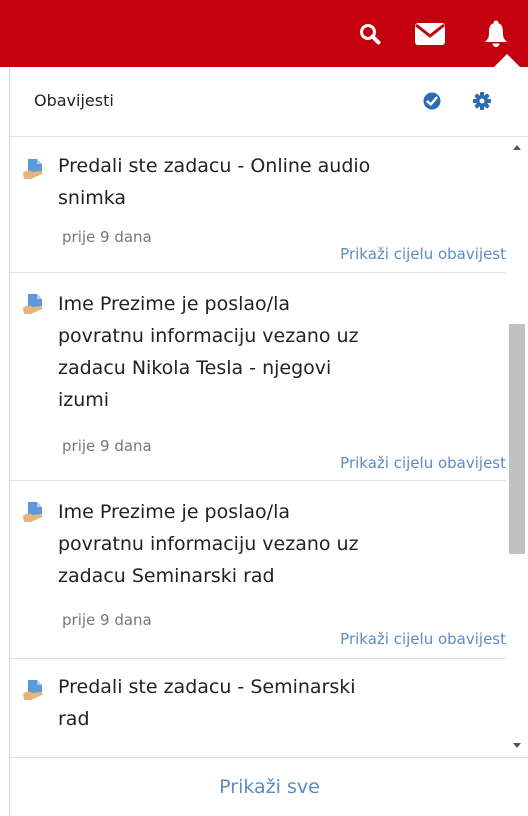 Image resolution: width=528 pixels, height=816 pixels. What do you see at coordinates (264, 33) in the screenshot?
I see `top-navbar` at bounding box center [264, 33].